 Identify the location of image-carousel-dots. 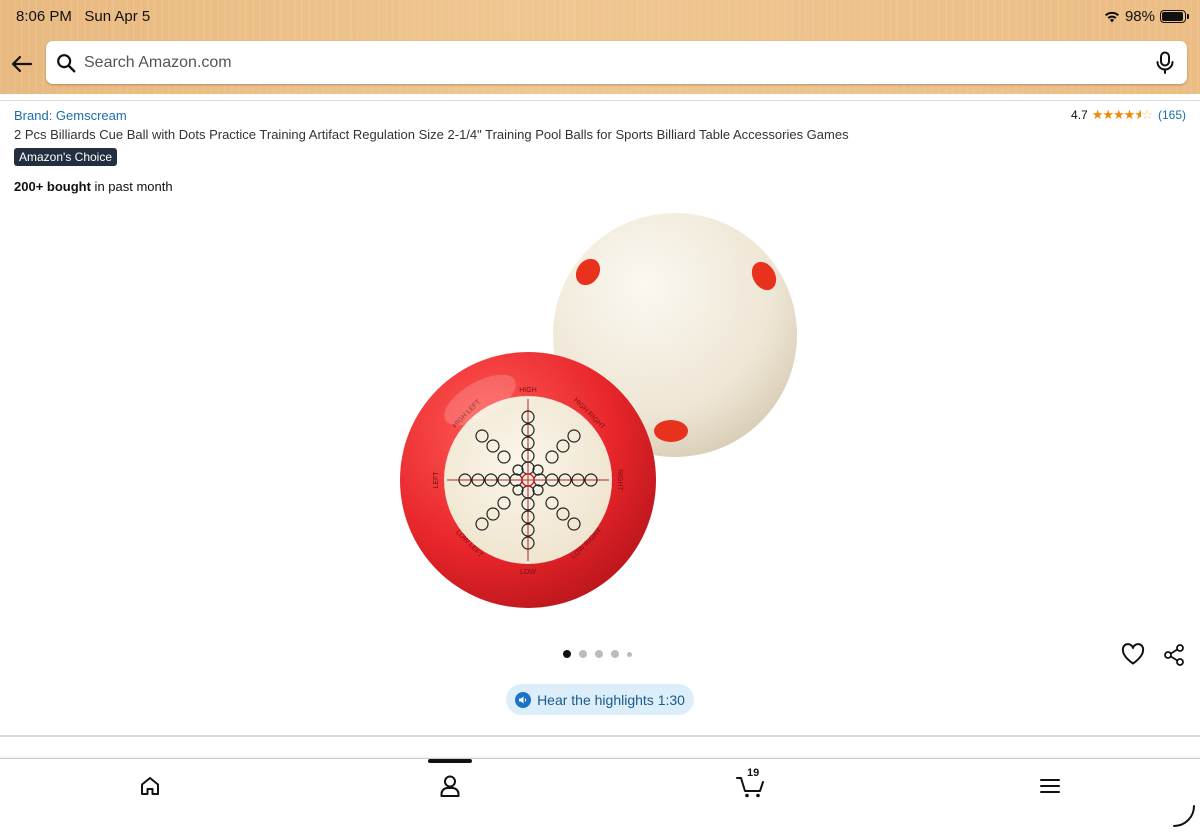
(597, 654).